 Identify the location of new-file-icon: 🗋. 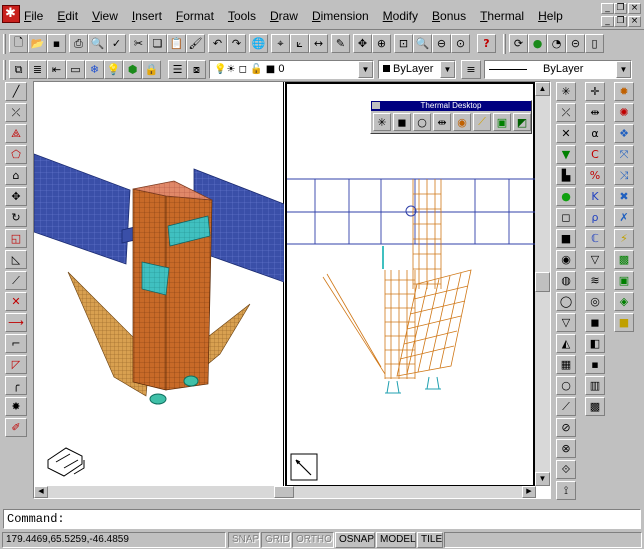
(18, 43).